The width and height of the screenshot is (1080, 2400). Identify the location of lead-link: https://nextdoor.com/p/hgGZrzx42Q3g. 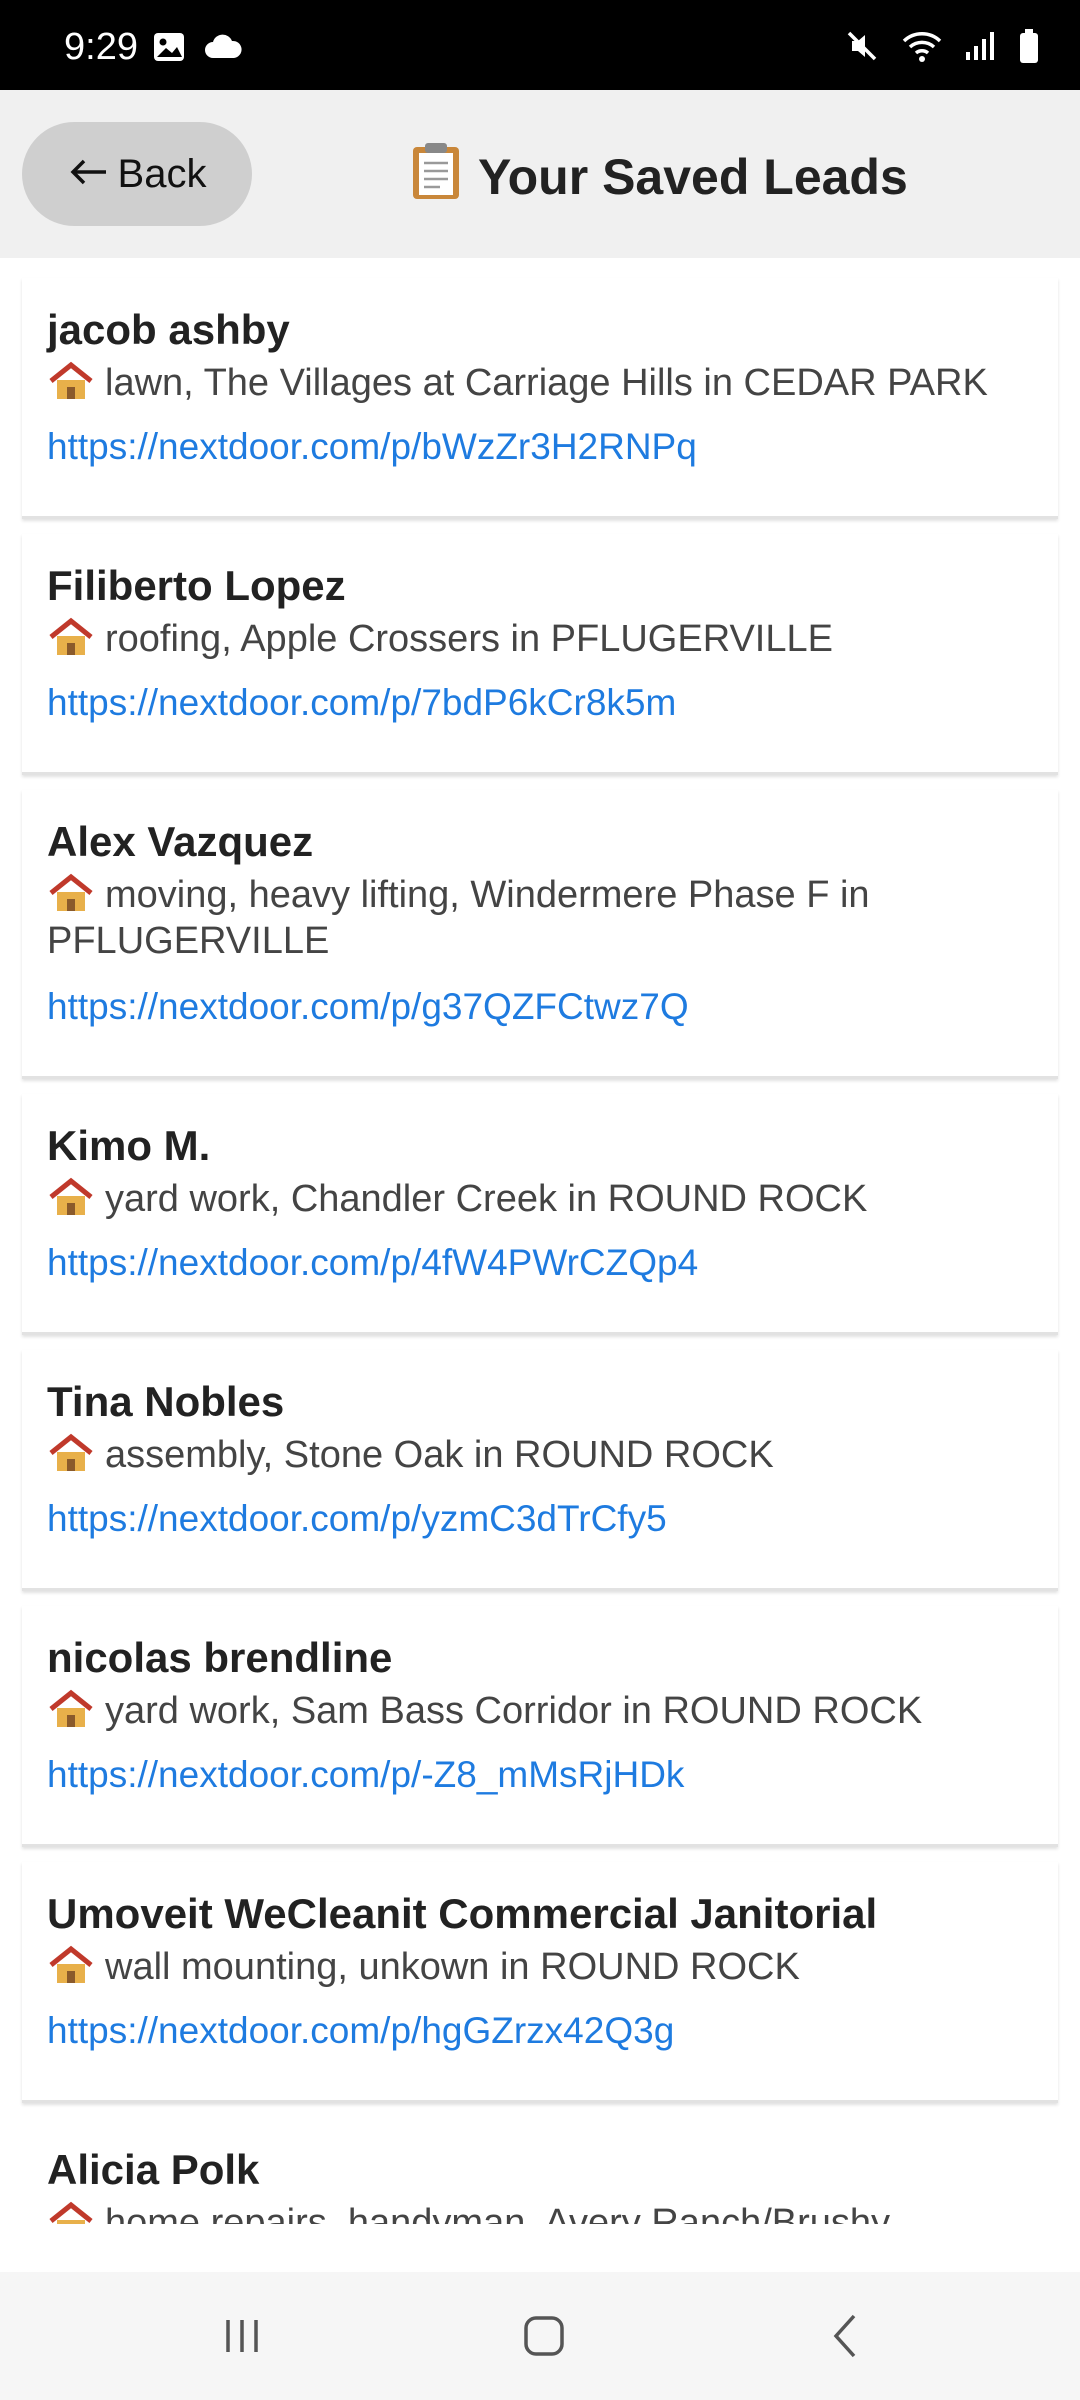
(360, 2031).